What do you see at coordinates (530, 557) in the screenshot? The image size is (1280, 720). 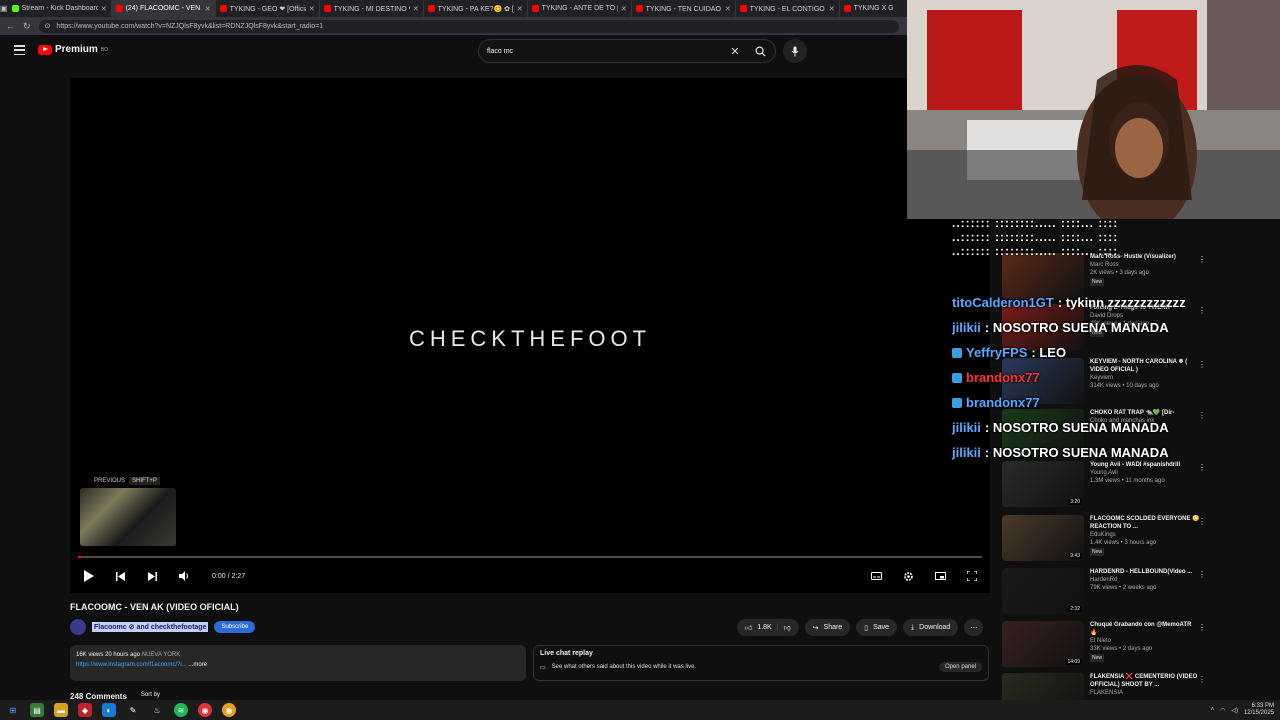 I see `progress-bar` at bounding box center [530, 557].